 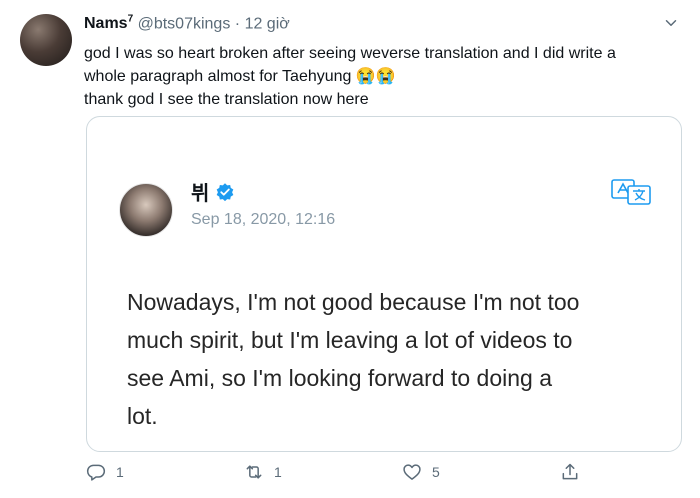 I want to click on retweet-count: 1, so click(x=278, y=472).